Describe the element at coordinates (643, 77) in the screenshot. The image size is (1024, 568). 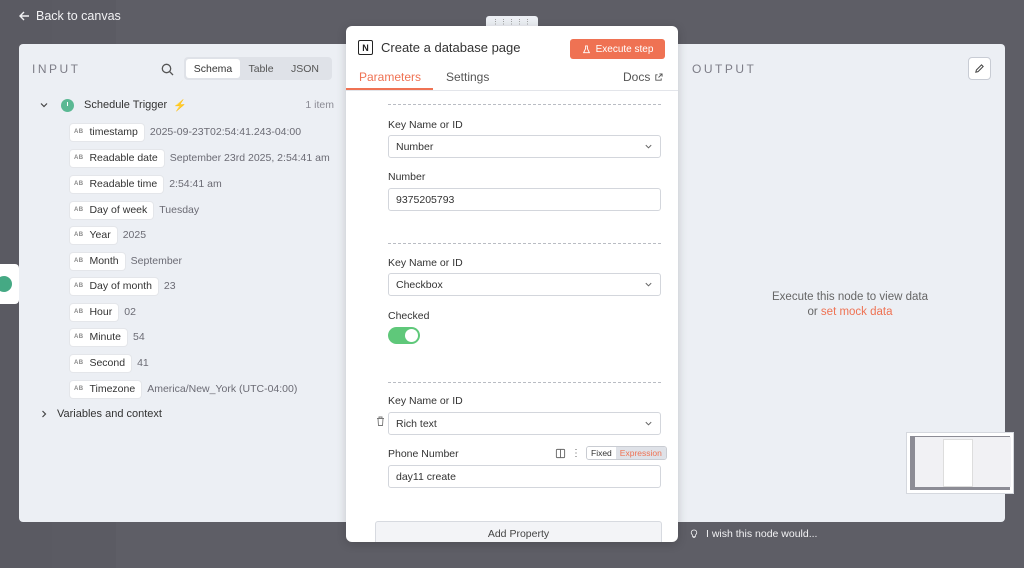
I see `docs-link: Docs` at that location.